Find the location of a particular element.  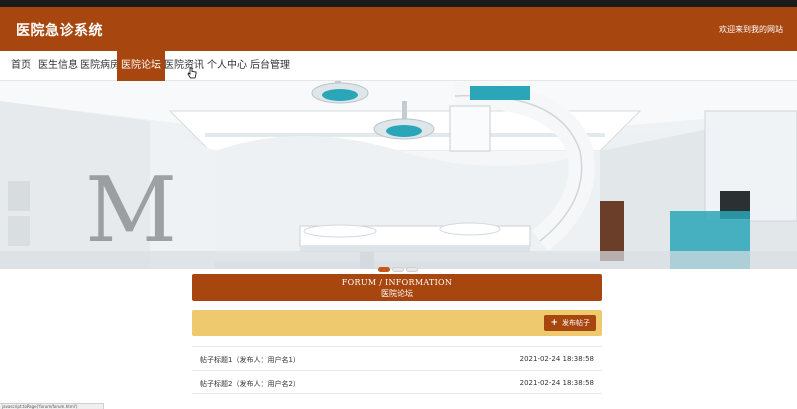

browser-status-bar: javascript:toPage('forum/forum.html') is located at coordinates (52, 406).